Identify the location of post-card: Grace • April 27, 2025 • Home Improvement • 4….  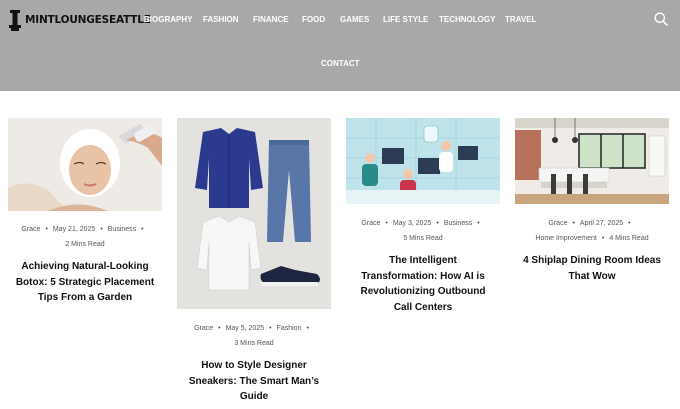
(592, 201).